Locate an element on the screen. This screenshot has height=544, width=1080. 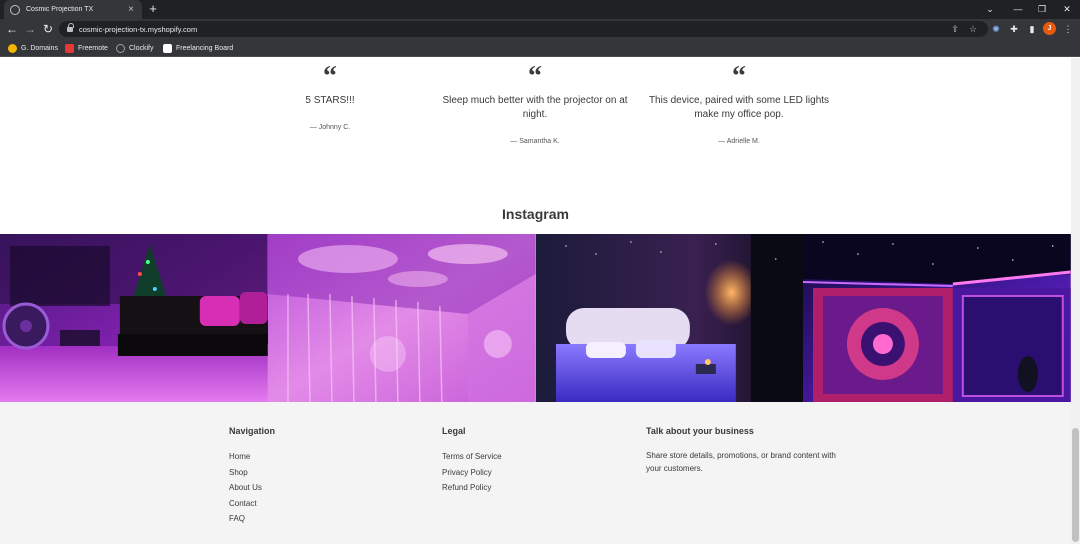
bookmark-g-domains: G. Domains is located at coordinates (33, 48).